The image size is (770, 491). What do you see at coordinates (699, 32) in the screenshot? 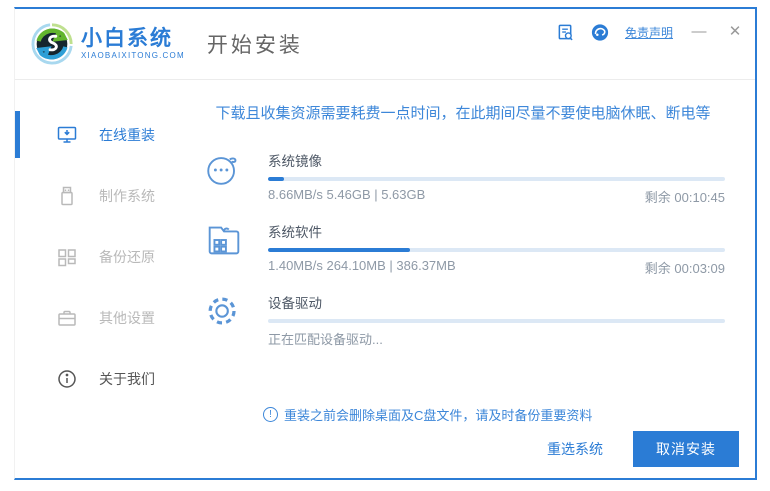
I see `minimize-button: —` at bounding box center [699, 32].